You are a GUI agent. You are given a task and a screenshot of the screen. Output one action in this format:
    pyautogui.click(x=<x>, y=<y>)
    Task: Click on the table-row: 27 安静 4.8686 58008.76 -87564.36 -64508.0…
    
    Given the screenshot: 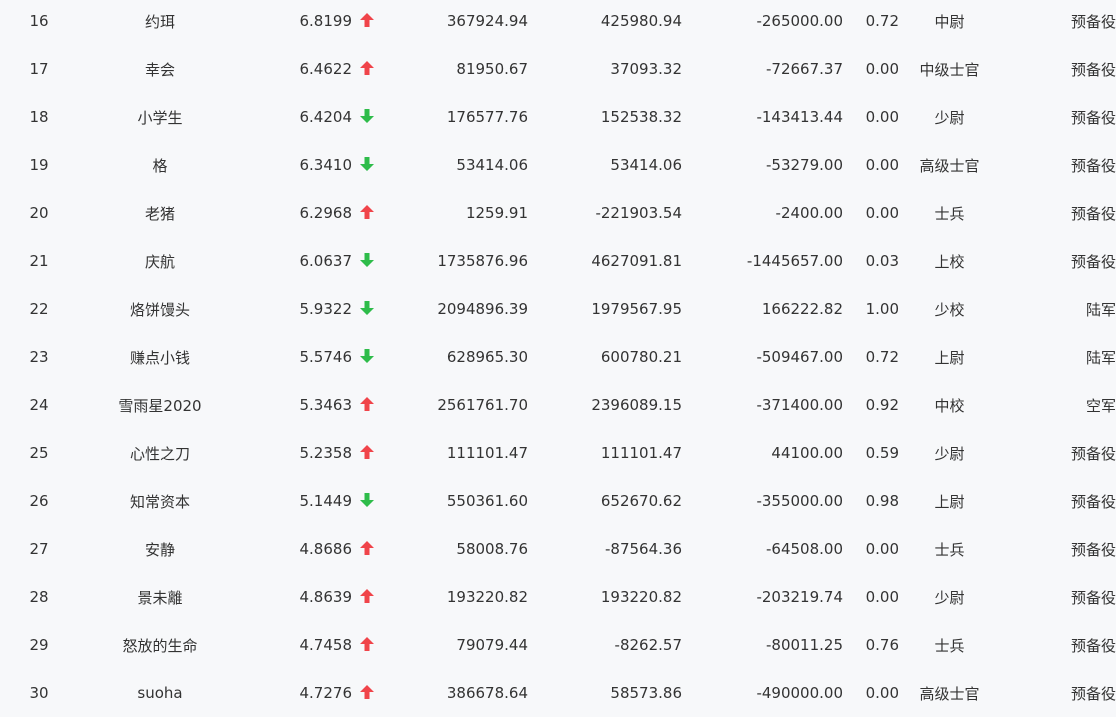 What is the action you would take?
    pyautogui.click(x=558, y=549)
    